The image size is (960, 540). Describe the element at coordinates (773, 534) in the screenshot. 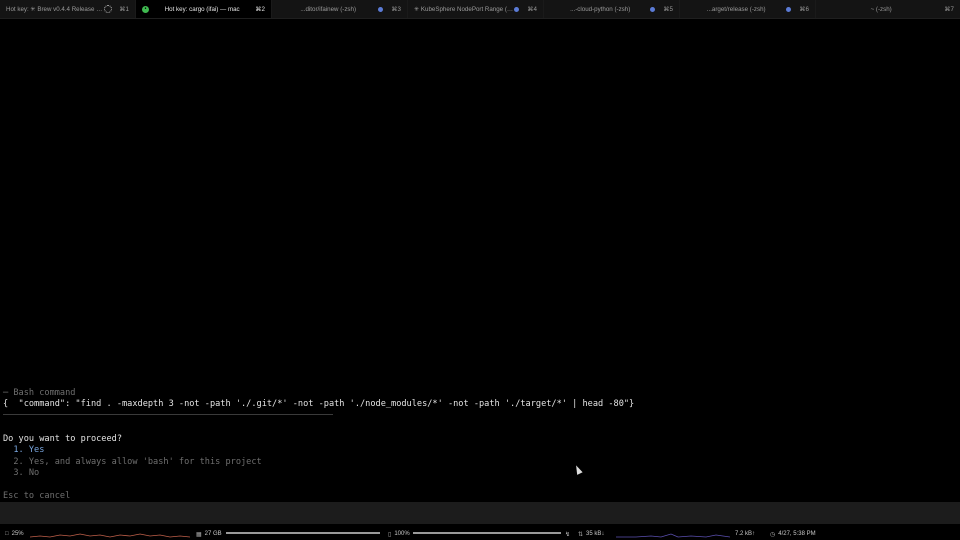

I see `clock-icon: ◷` at that location.